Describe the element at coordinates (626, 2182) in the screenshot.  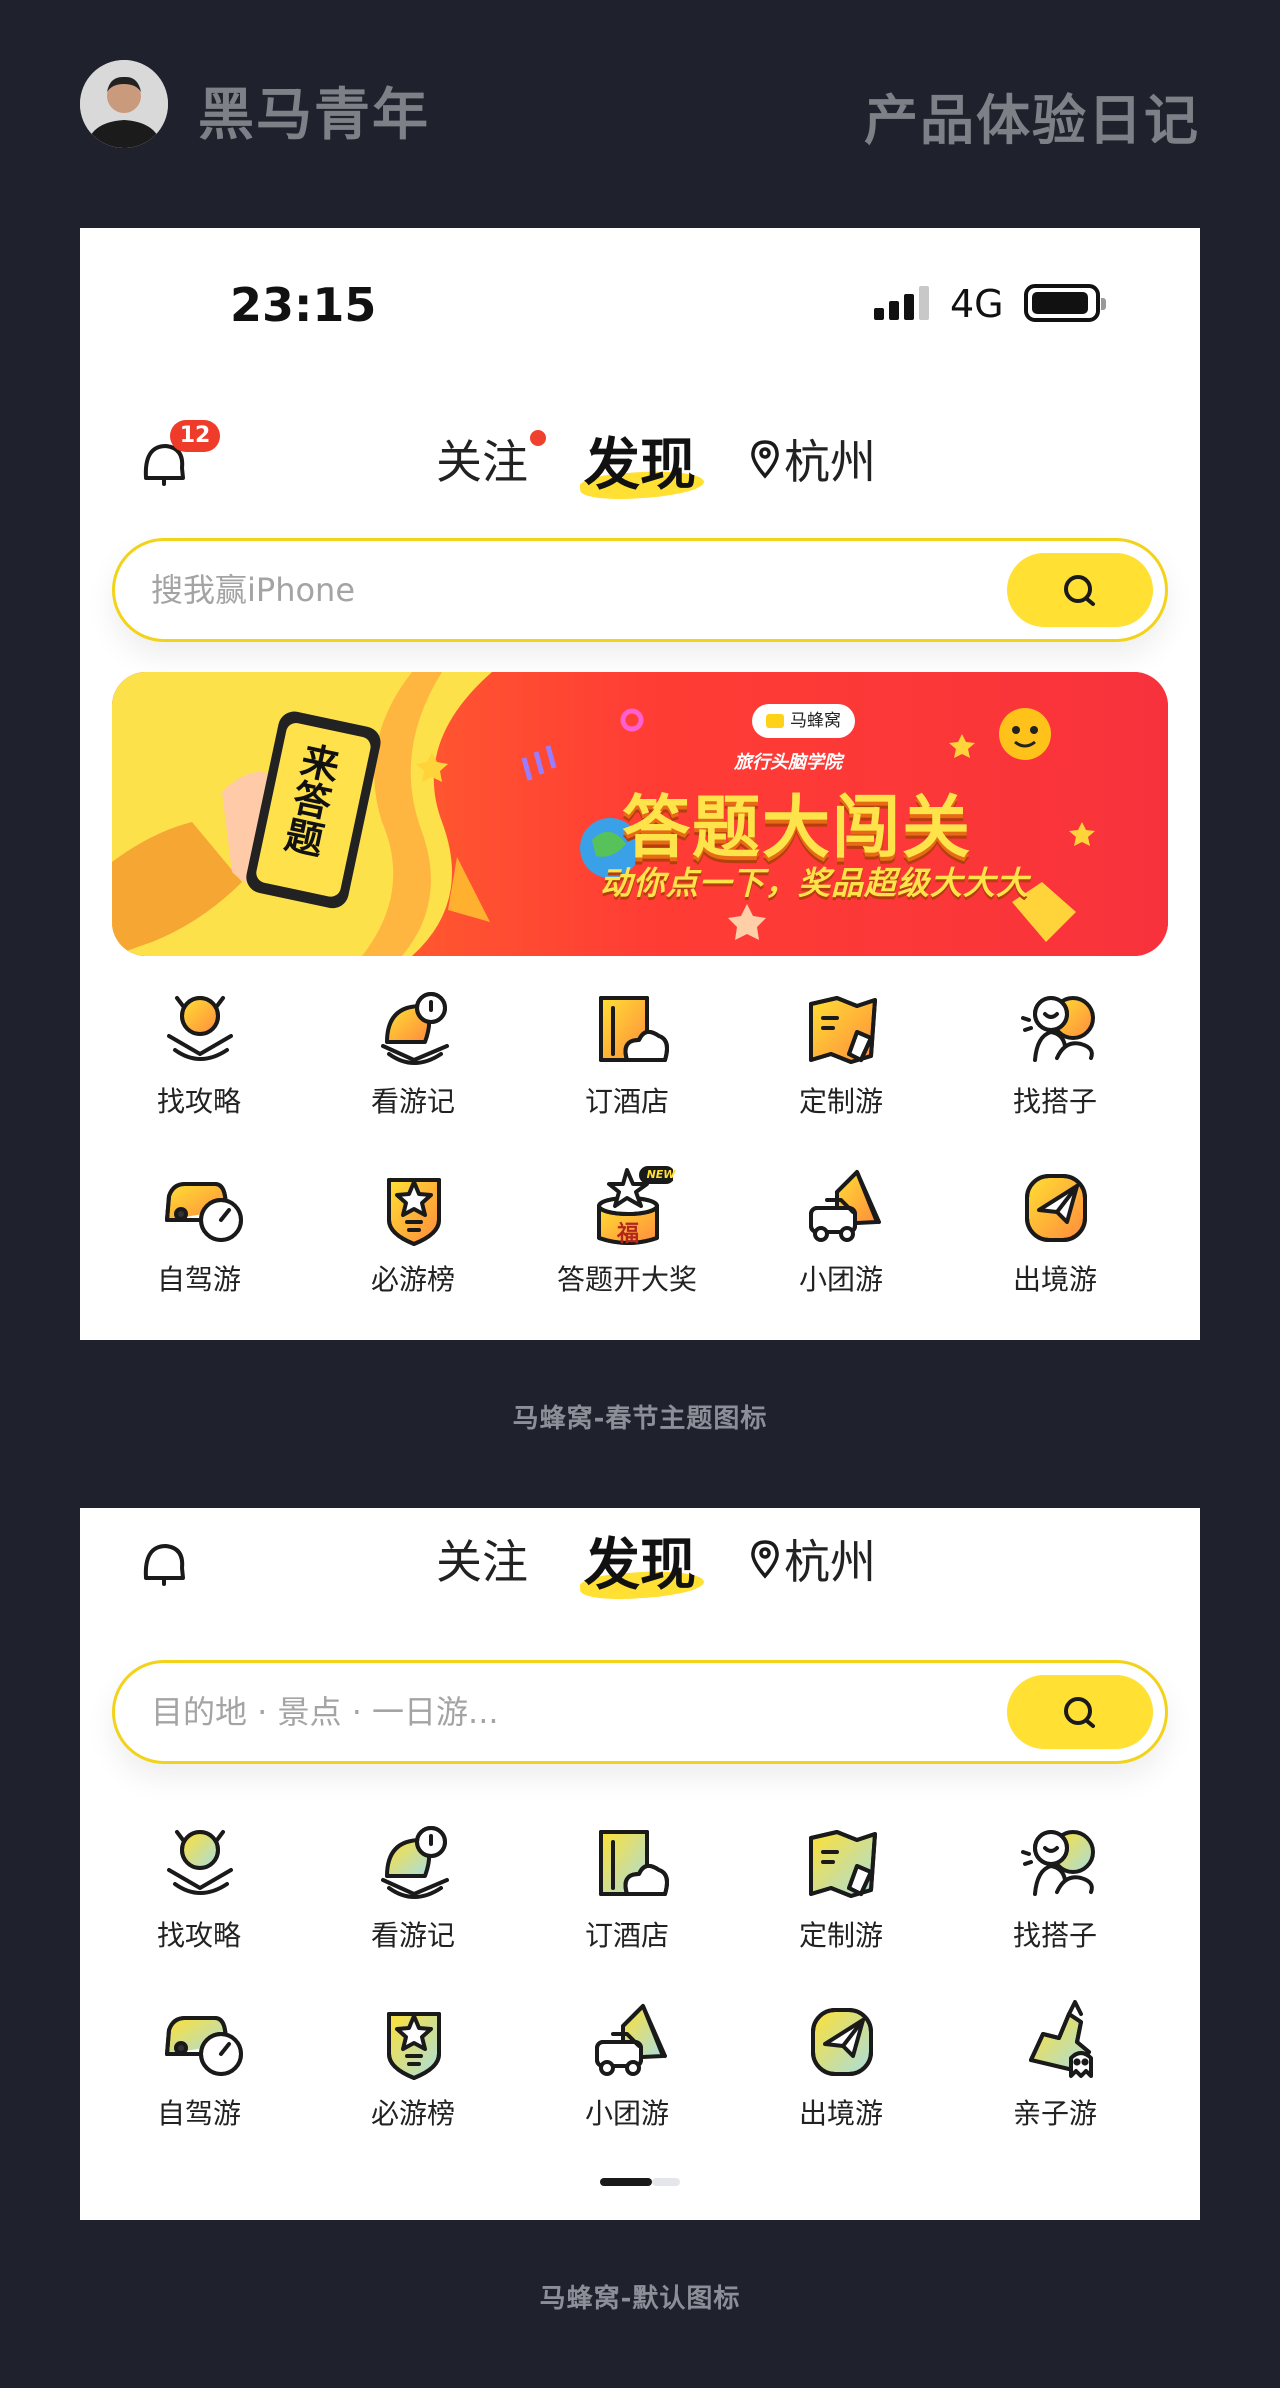
I see `page-indicator-active` at that location.